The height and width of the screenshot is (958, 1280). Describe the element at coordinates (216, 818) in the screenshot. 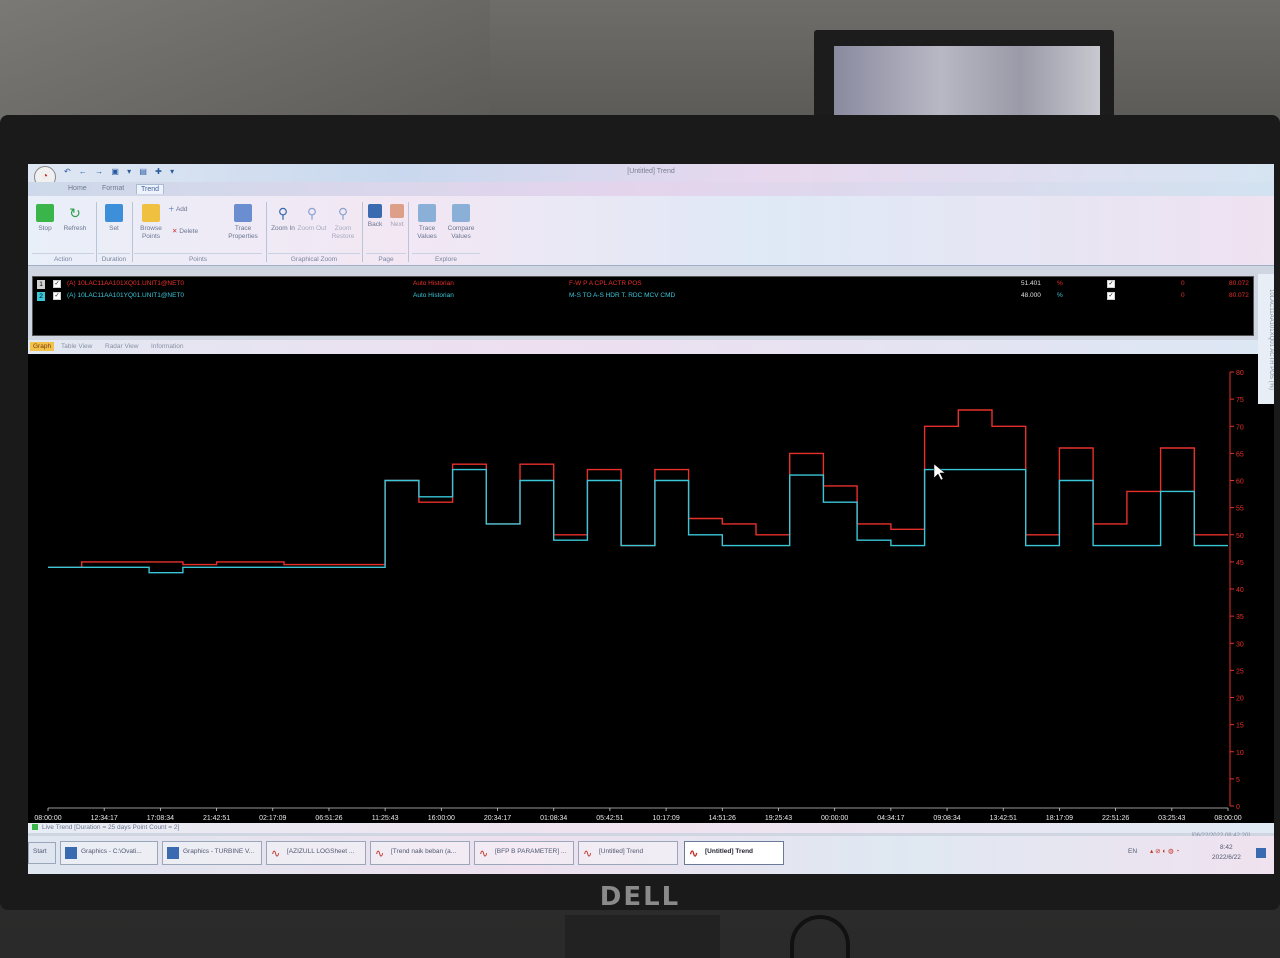

I see `x-tick-label: 21:42:51` at that location.